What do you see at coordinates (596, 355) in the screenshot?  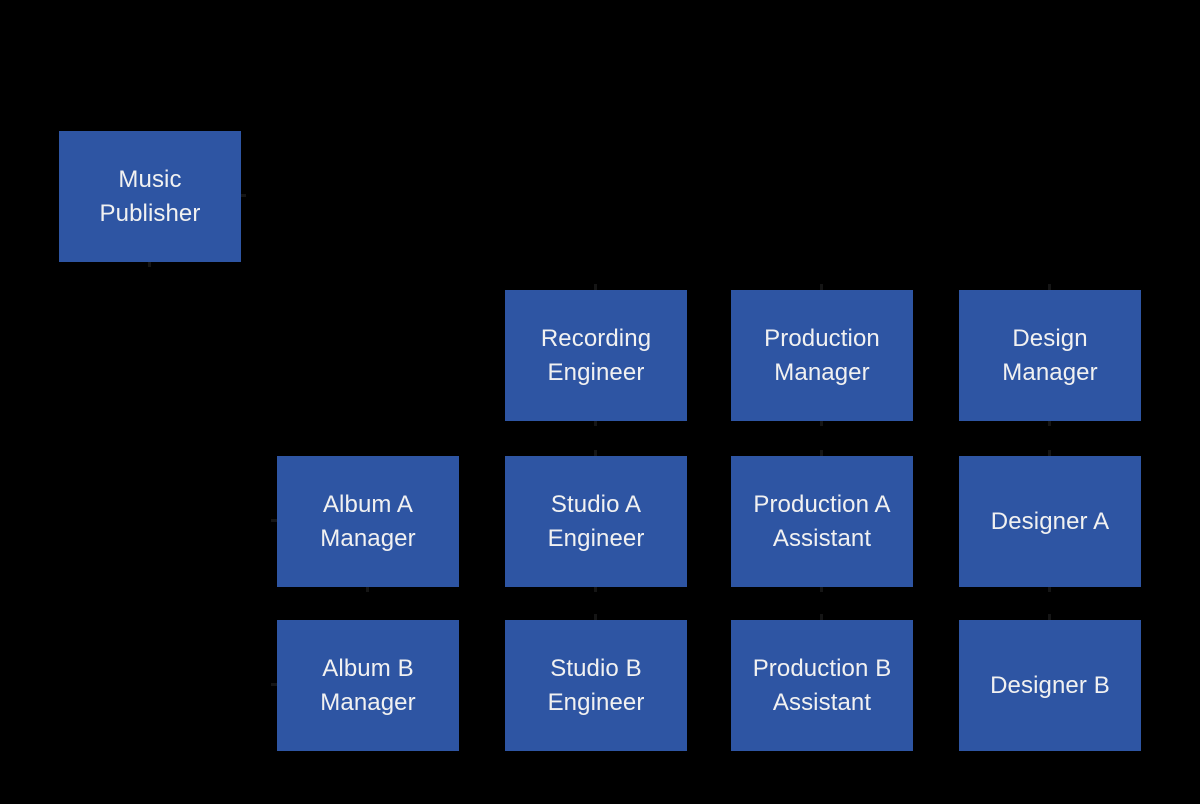 I see `org-node-recording-engineer: Recording Engineer` at bounding box center [596, 355].